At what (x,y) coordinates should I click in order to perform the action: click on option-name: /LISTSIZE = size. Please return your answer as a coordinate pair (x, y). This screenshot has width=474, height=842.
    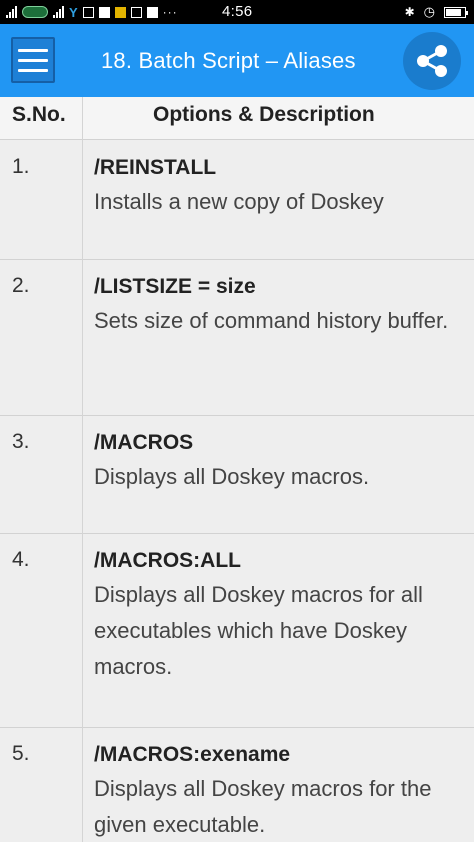
    Looking at the image, I should click on (175, 286).